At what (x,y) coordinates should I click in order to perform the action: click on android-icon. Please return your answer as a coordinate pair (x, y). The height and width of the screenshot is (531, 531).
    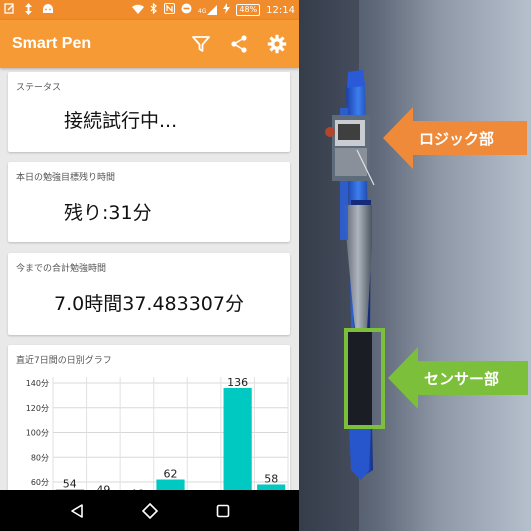
    Looking at the image, I should click on (48, 10).